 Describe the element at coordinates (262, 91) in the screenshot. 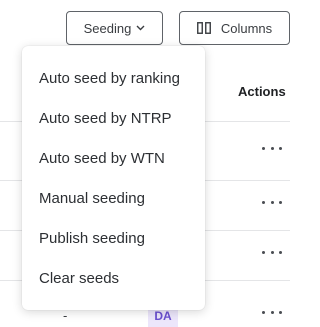

I see `actions-column-header: Actions` at that location.